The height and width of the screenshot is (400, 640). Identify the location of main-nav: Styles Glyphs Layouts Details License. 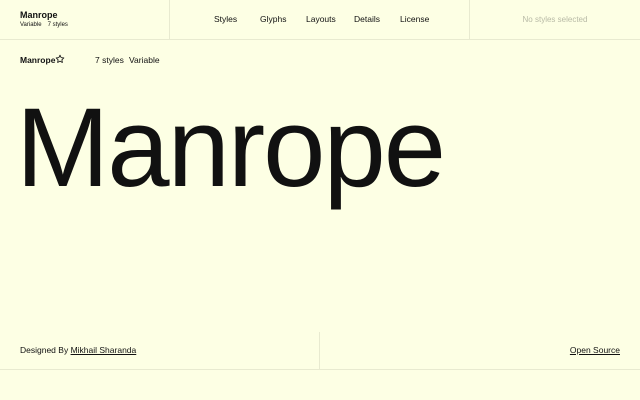
(320, 20).